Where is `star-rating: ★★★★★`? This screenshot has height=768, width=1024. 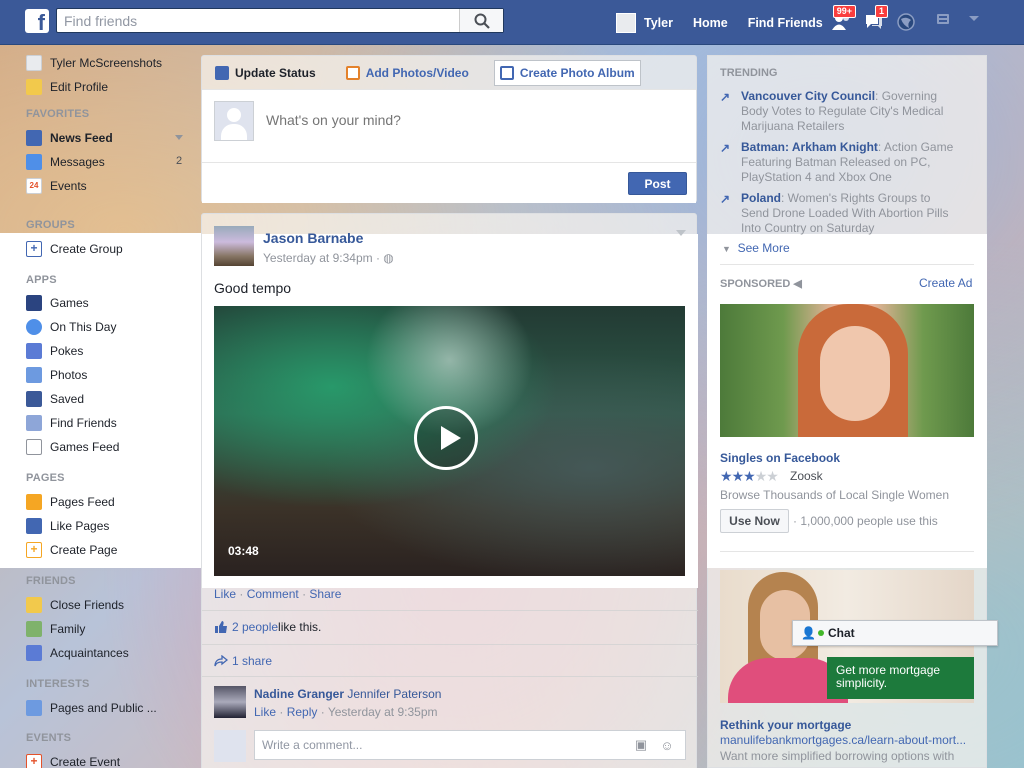 star-rating: ★★★★★ is located at coordinates (749, 476).